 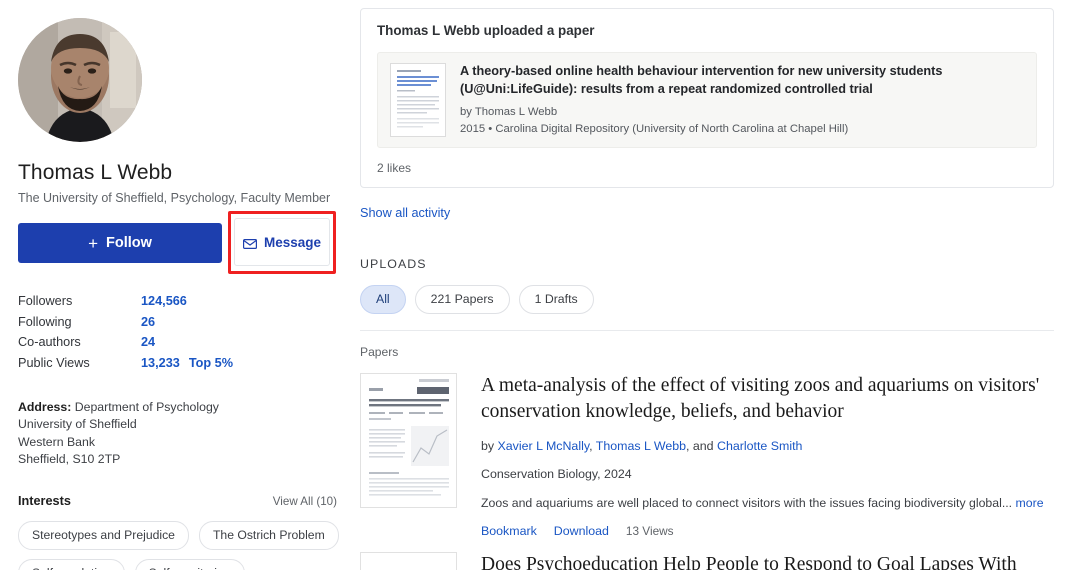 What do you see at coordinates (649, 531) in the screenshot?
I see `paper-views-count: 13 Views` at bounding box center [649, 531].